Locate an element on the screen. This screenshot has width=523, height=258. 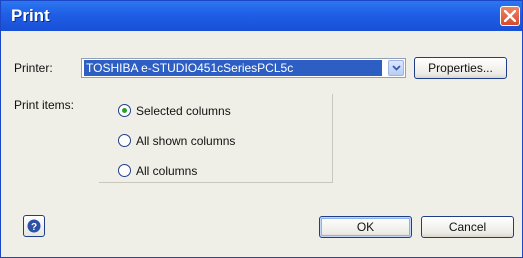
radio-label: All shown columns is located at coordinates (186, 141).